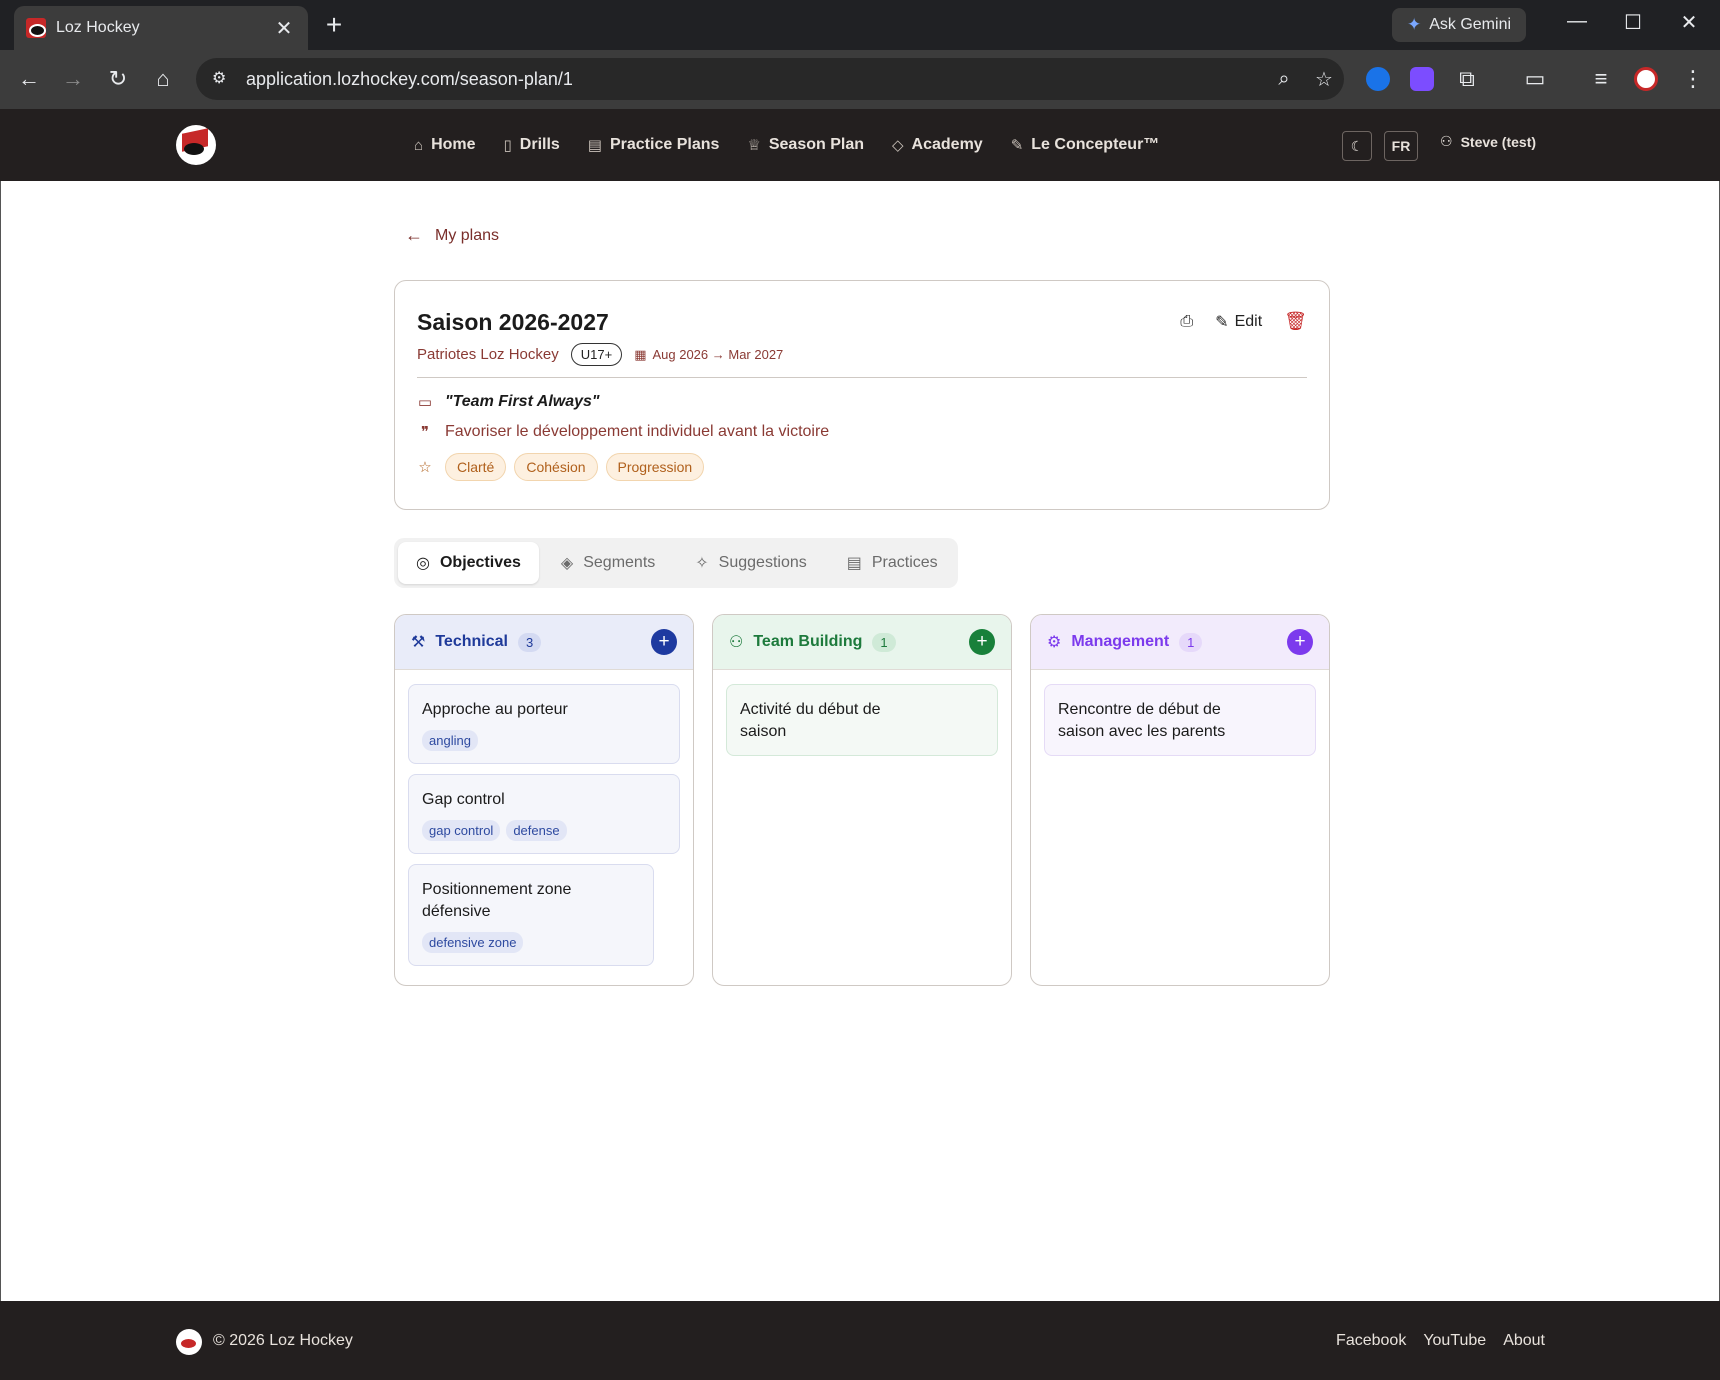 Image resolution: width=1720 pixels, height=1380 pixels. I want to click on back-to-my-plans-link: ← My plans, so click(452, 235).